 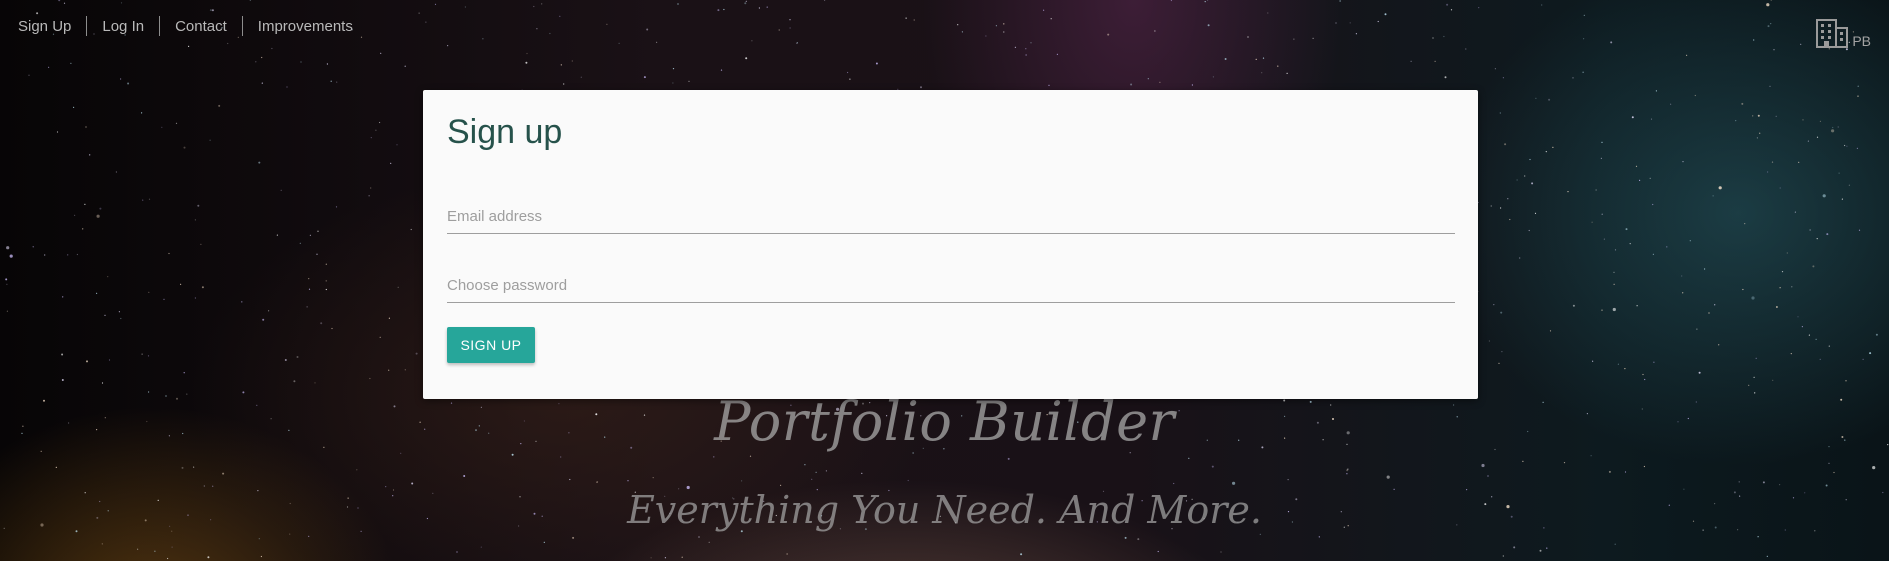 I want to click on brand-text: PB, so click(x=1861, y=41).